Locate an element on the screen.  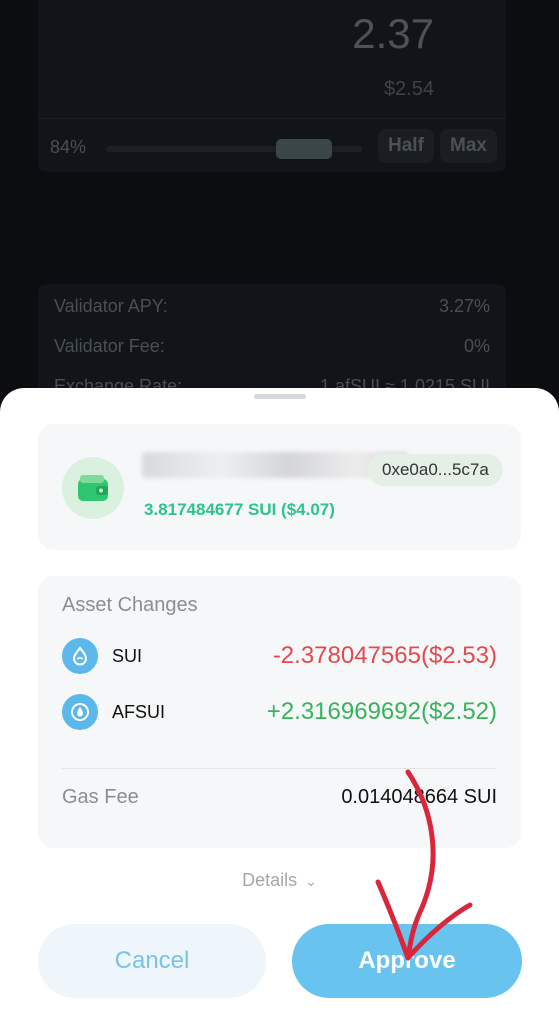
asset-symbol: SUI is located at coordinates (127, 656).